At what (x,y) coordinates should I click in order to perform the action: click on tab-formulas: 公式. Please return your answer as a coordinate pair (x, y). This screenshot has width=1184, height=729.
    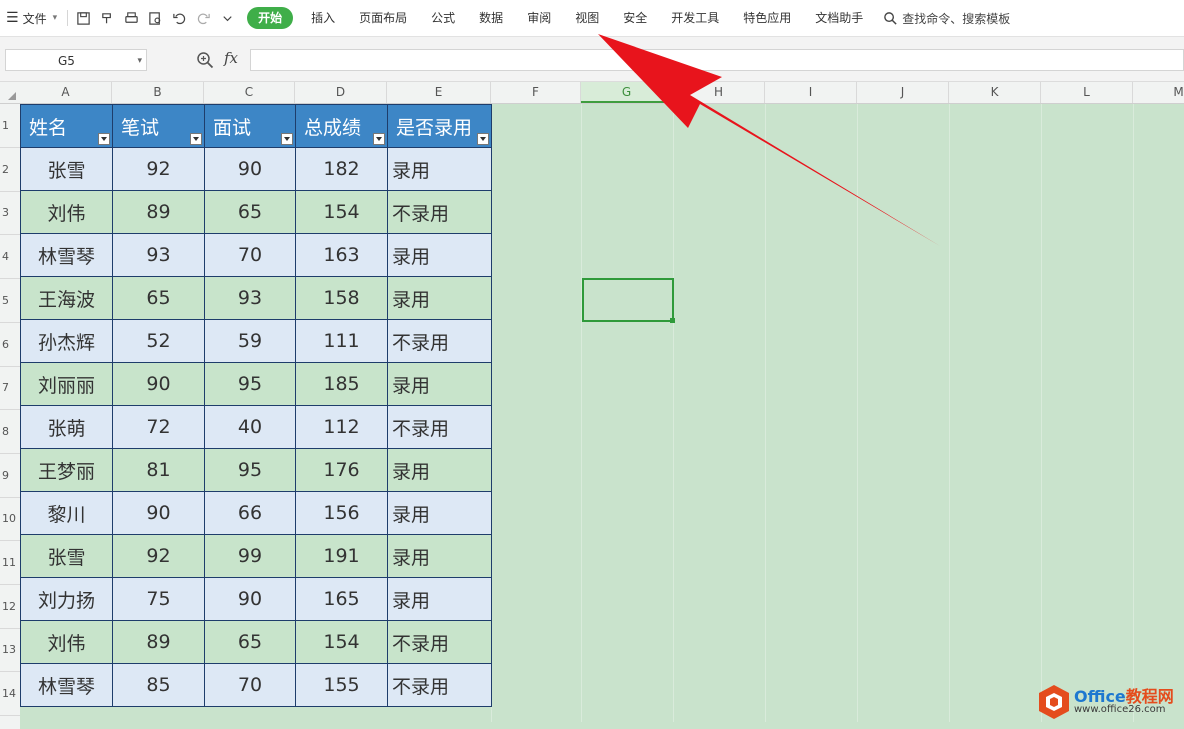
    Looking at the image, I should click on (443, 18).